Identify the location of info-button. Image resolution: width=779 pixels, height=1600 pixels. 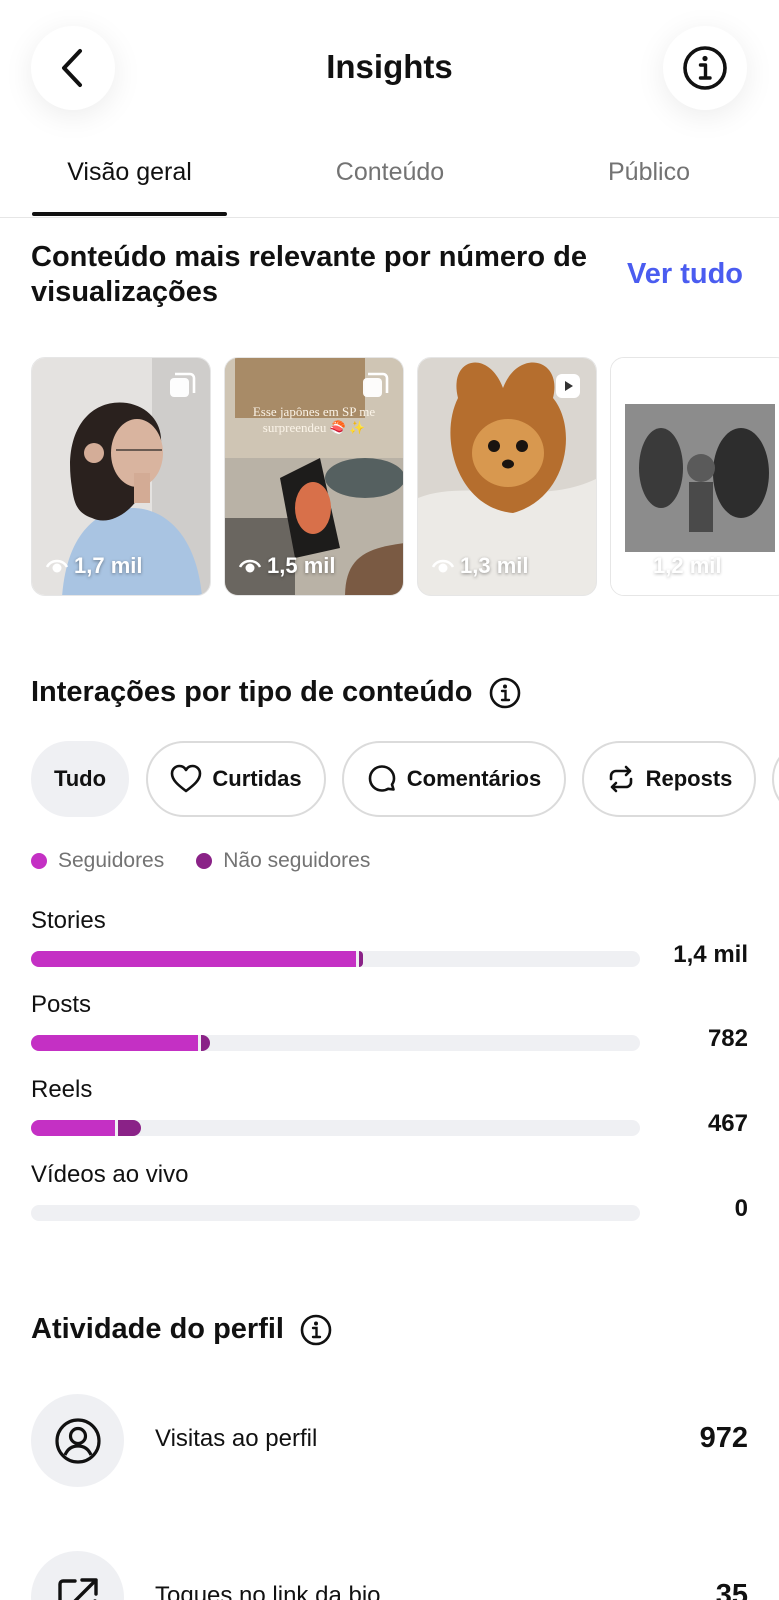
(705, 68).